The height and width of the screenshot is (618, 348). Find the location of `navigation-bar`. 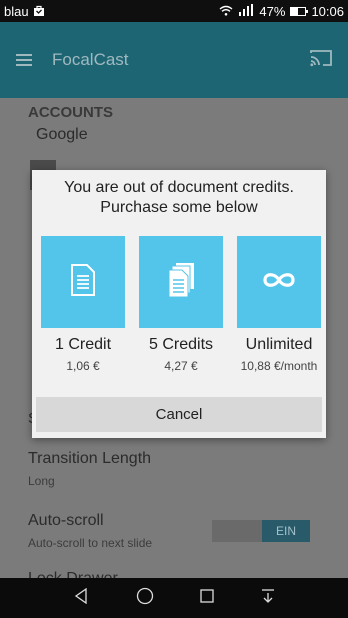

navigation-bar is located at coordinates (174, 598).